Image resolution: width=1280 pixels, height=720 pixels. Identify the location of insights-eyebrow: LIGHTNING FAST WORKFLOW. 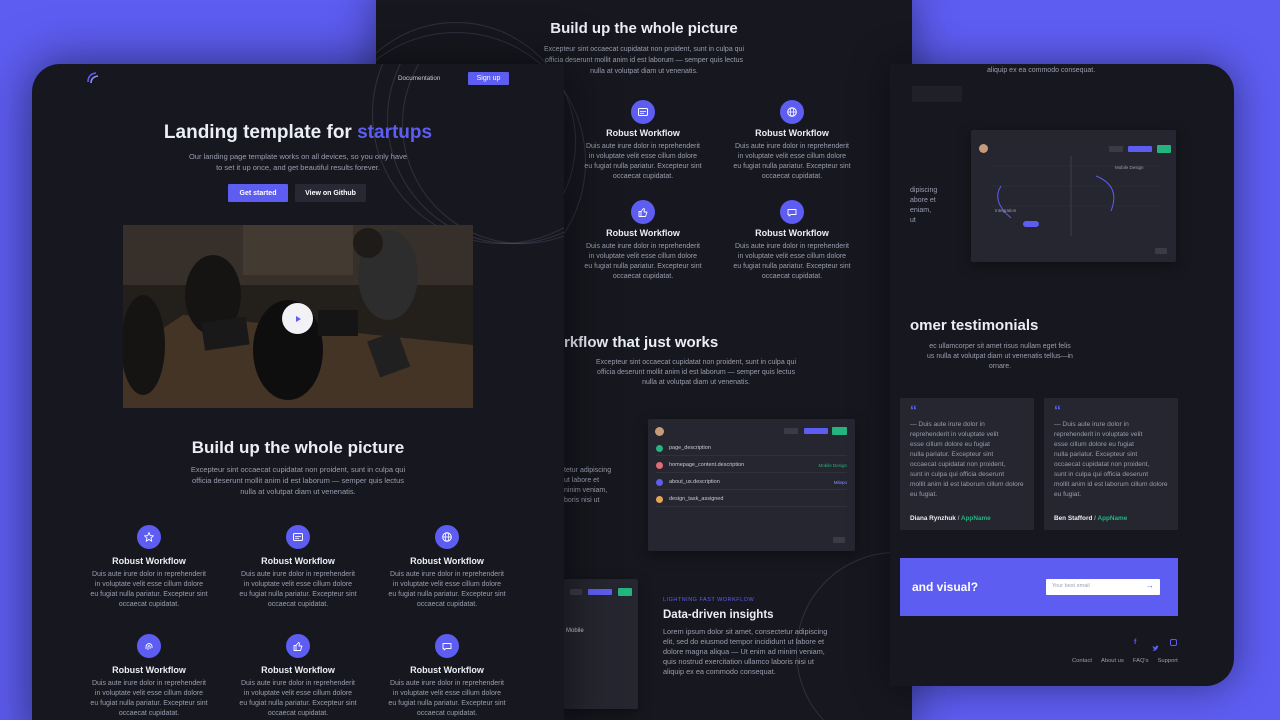
(709, 600).